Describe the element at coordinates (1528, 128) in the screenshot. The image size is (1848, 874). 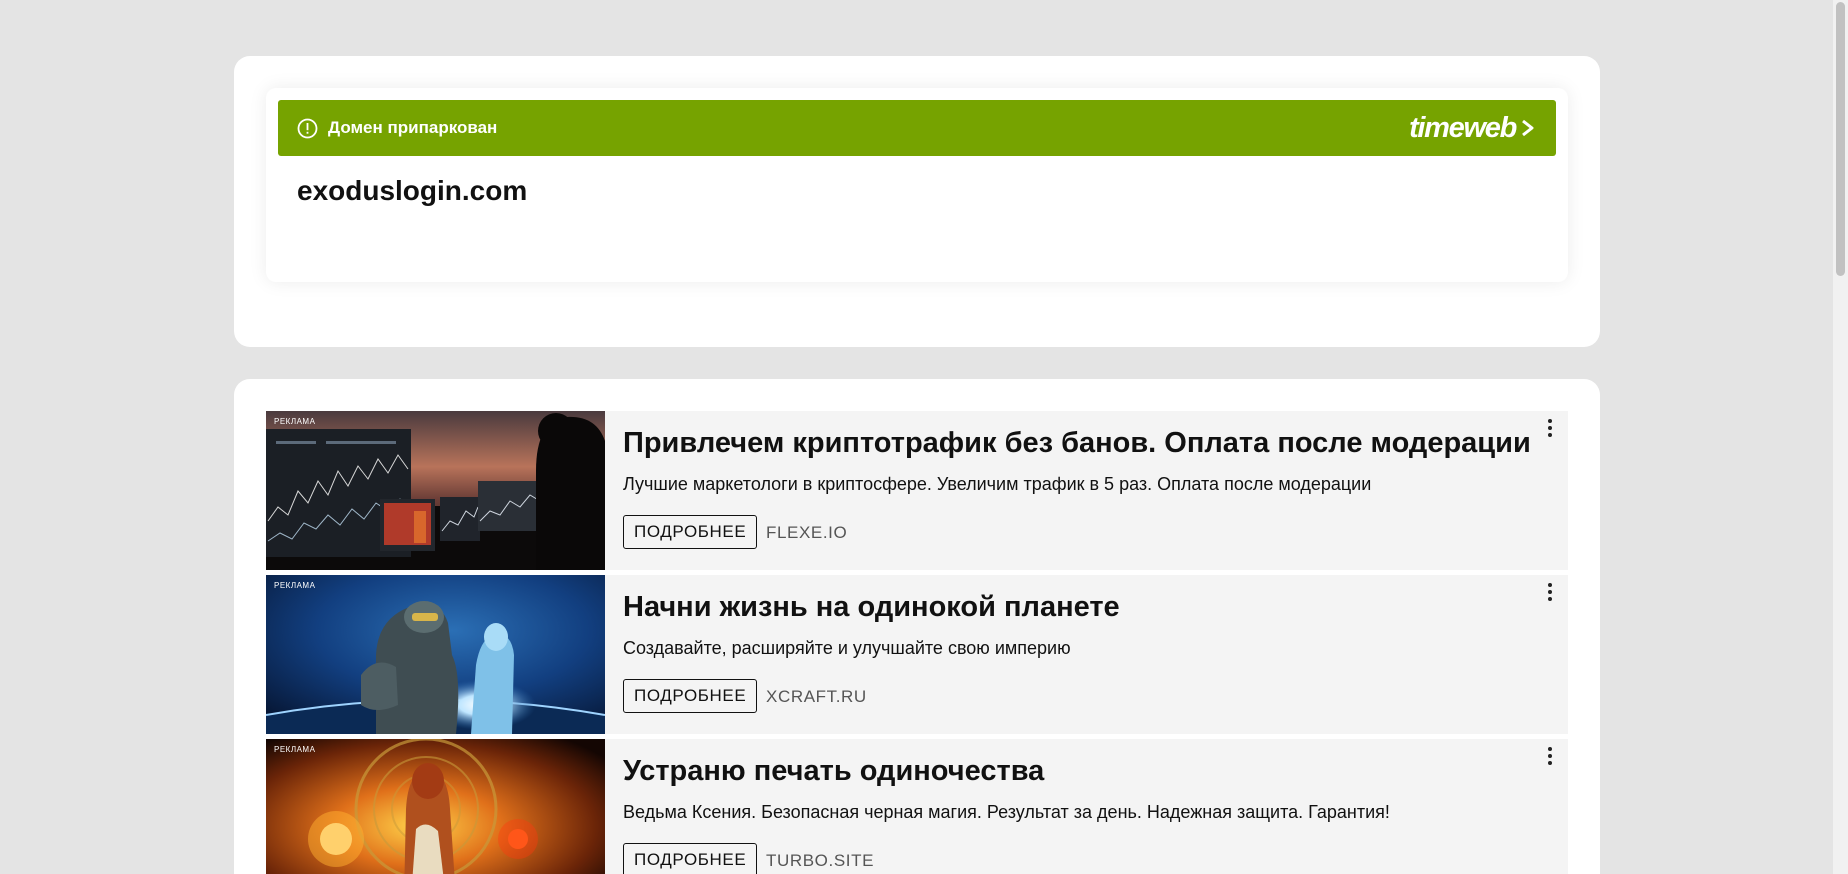
I see `chevron-right-icon` at that location.